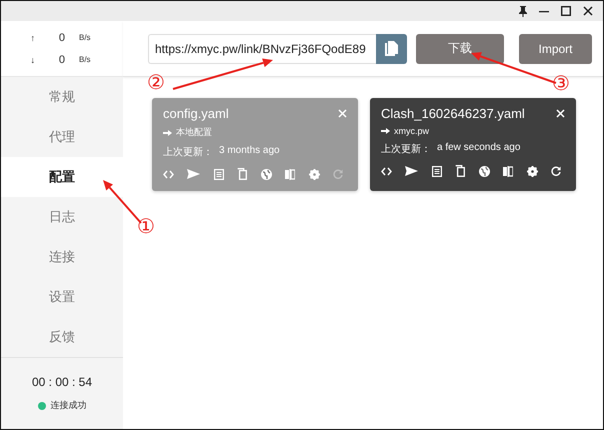  I want to click on speed-arrow: ↑, so click(32, 37).